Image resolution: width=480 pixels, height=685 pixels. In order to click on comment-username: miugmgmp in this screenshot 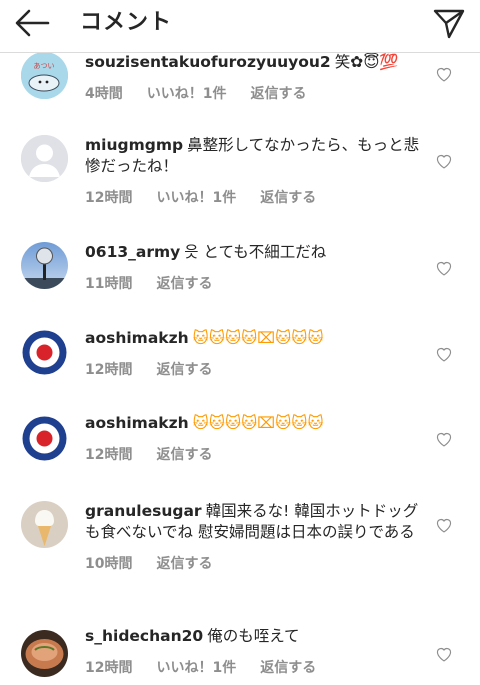, I will do `click(134, 145)`.